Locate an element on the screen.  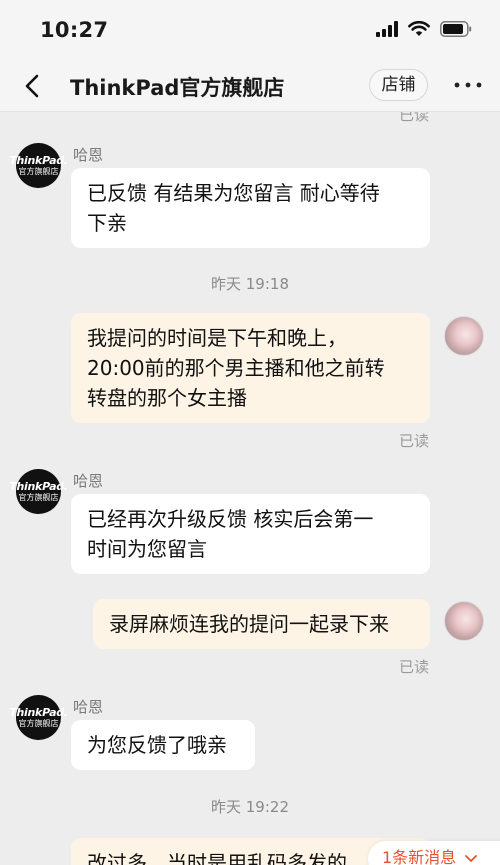
wifi-icon is located at coordinates (419, 28).